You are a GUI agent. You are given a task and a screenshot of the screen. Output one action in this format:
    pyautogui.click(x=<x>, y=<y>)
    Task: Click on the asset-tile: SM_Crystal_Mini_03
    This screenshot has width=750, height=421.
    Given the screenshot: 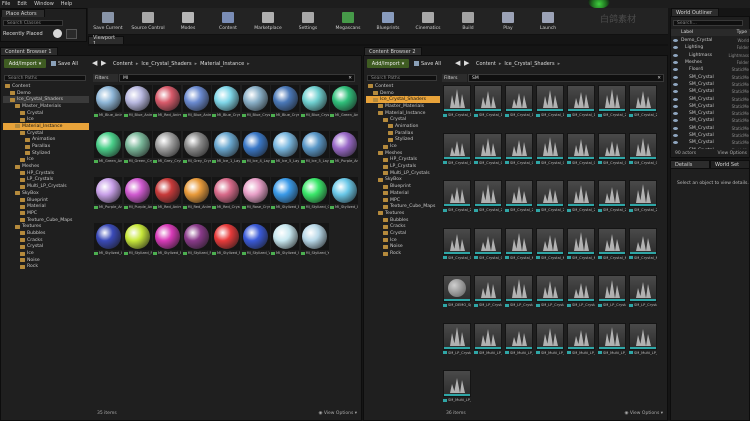 What is the action you would take?
    pyautogui.click(x=581, y=247)
    